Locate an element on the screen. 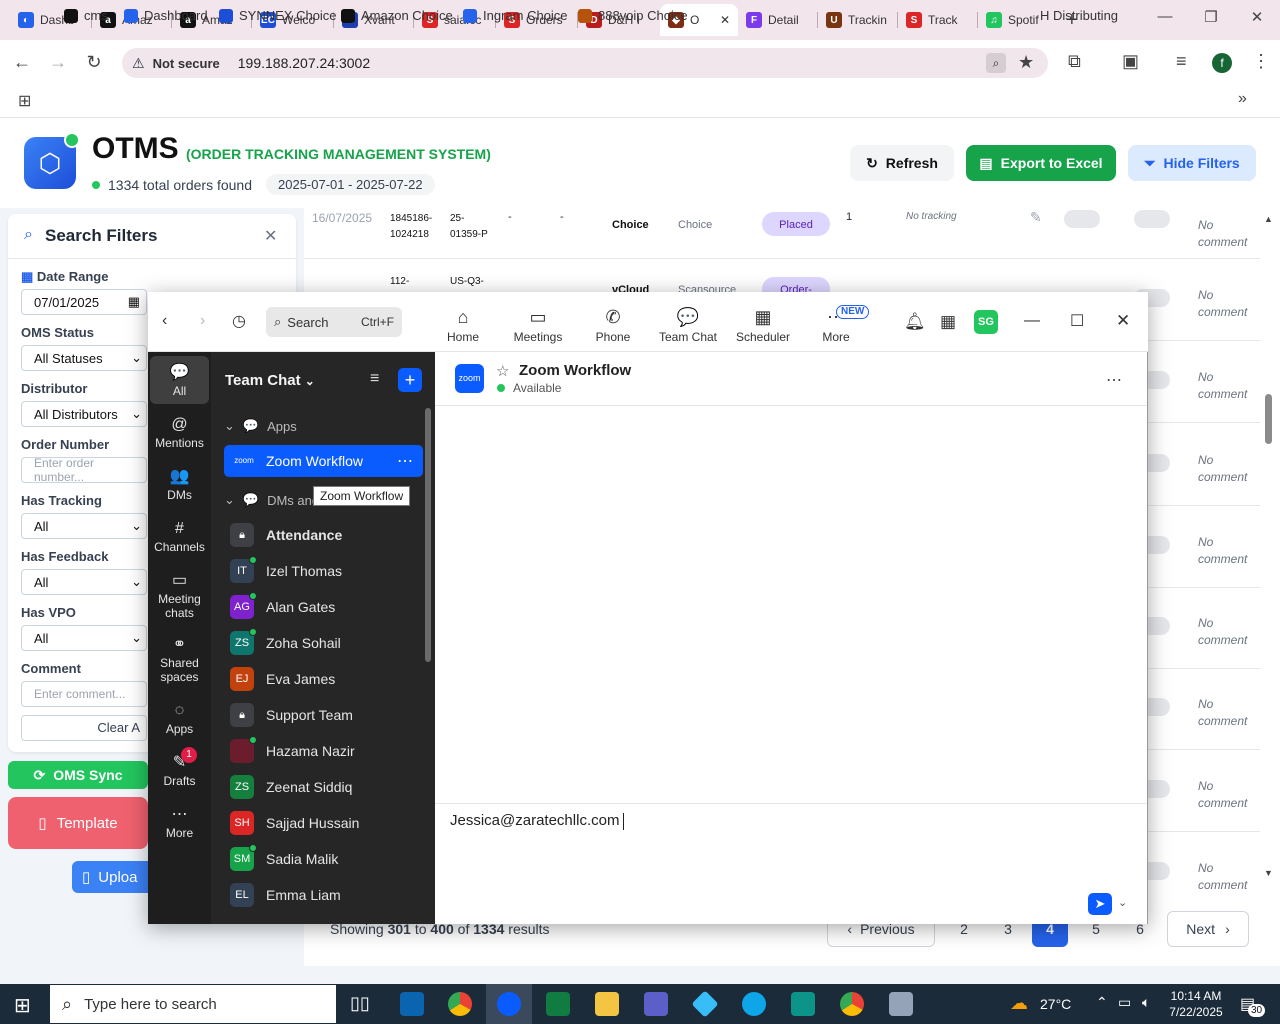  zoom-taskbar-icon is located at coordinates (509, 1004).